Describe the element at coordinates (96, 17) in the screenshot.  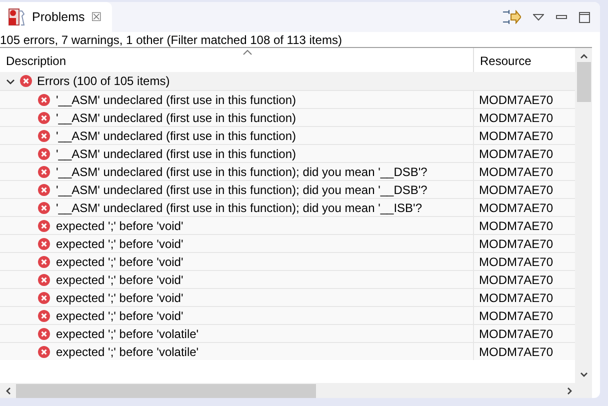
I see `close-icon: ☒` at that location.